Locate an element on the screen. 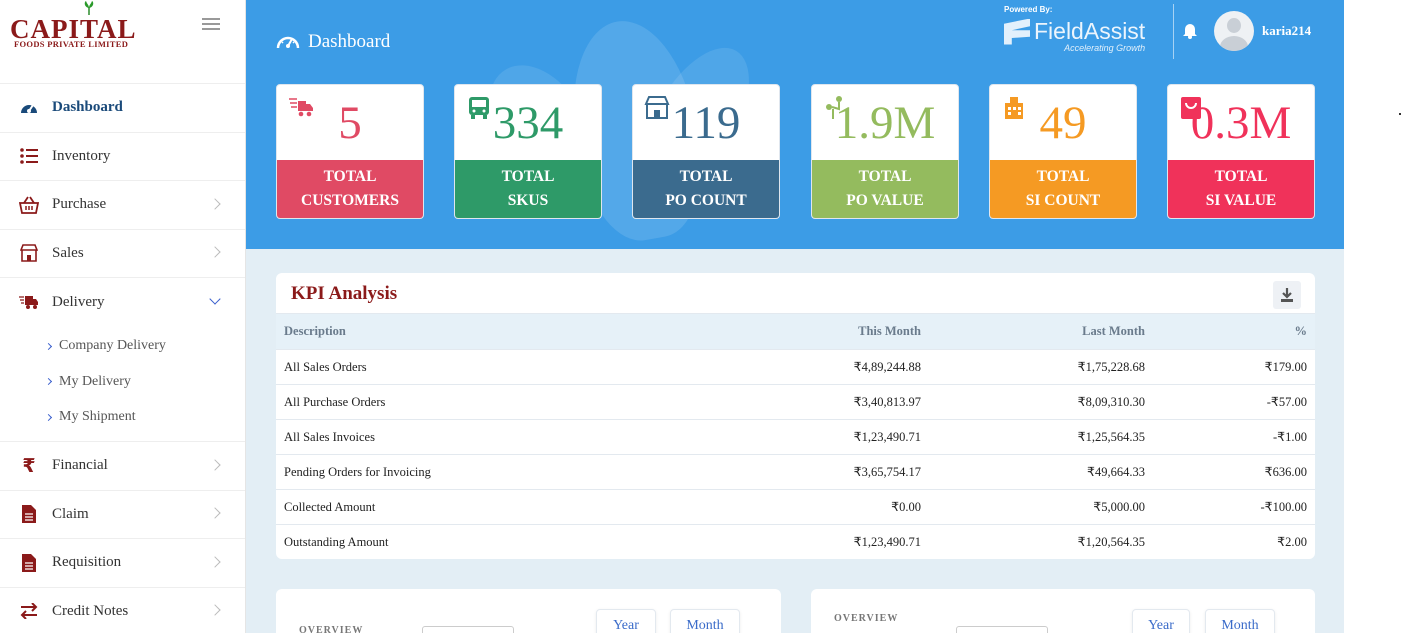  stat-card-po-value: 1.9M TOTAL PO VALUE is located at coordinates (885, 151).